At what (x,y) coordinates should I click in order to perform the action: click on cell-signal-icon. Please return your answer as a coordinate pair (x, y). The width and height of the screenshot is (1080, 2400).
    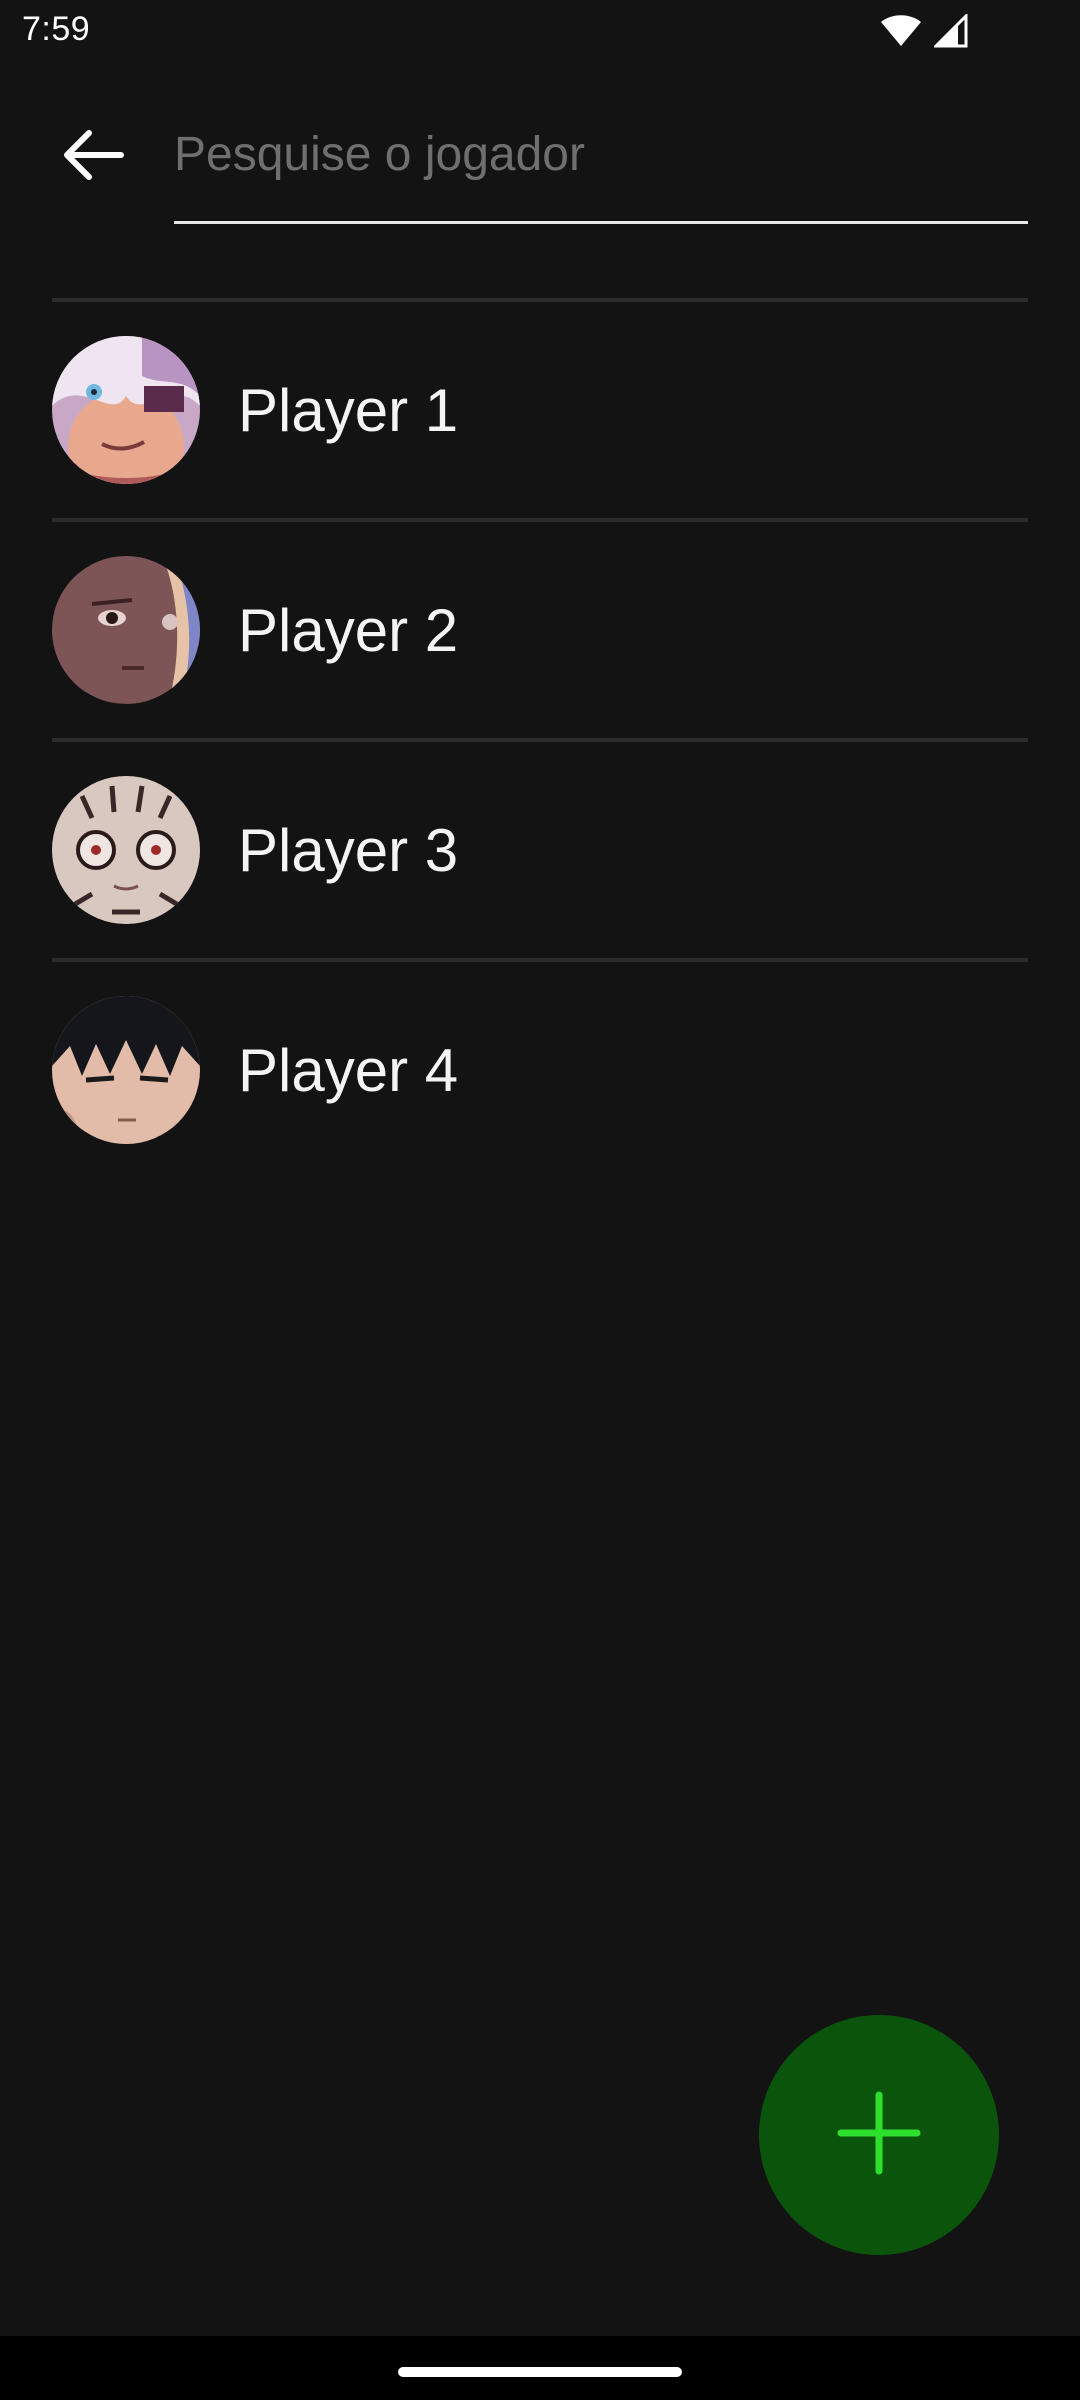
    Looking at the image, I should click on (951, 31).